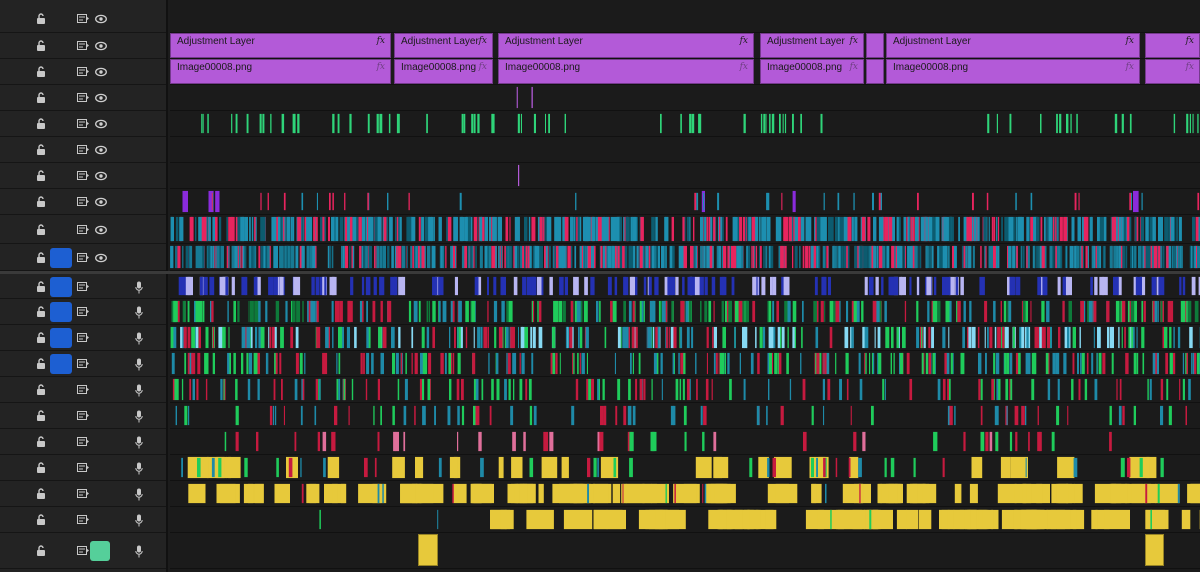 Image resolution: width=1200 pixels, height=572 pixels. Describe the element at coordinates (875, 45) in the screenshot. I see `adjustment-layer-clip` at that location.